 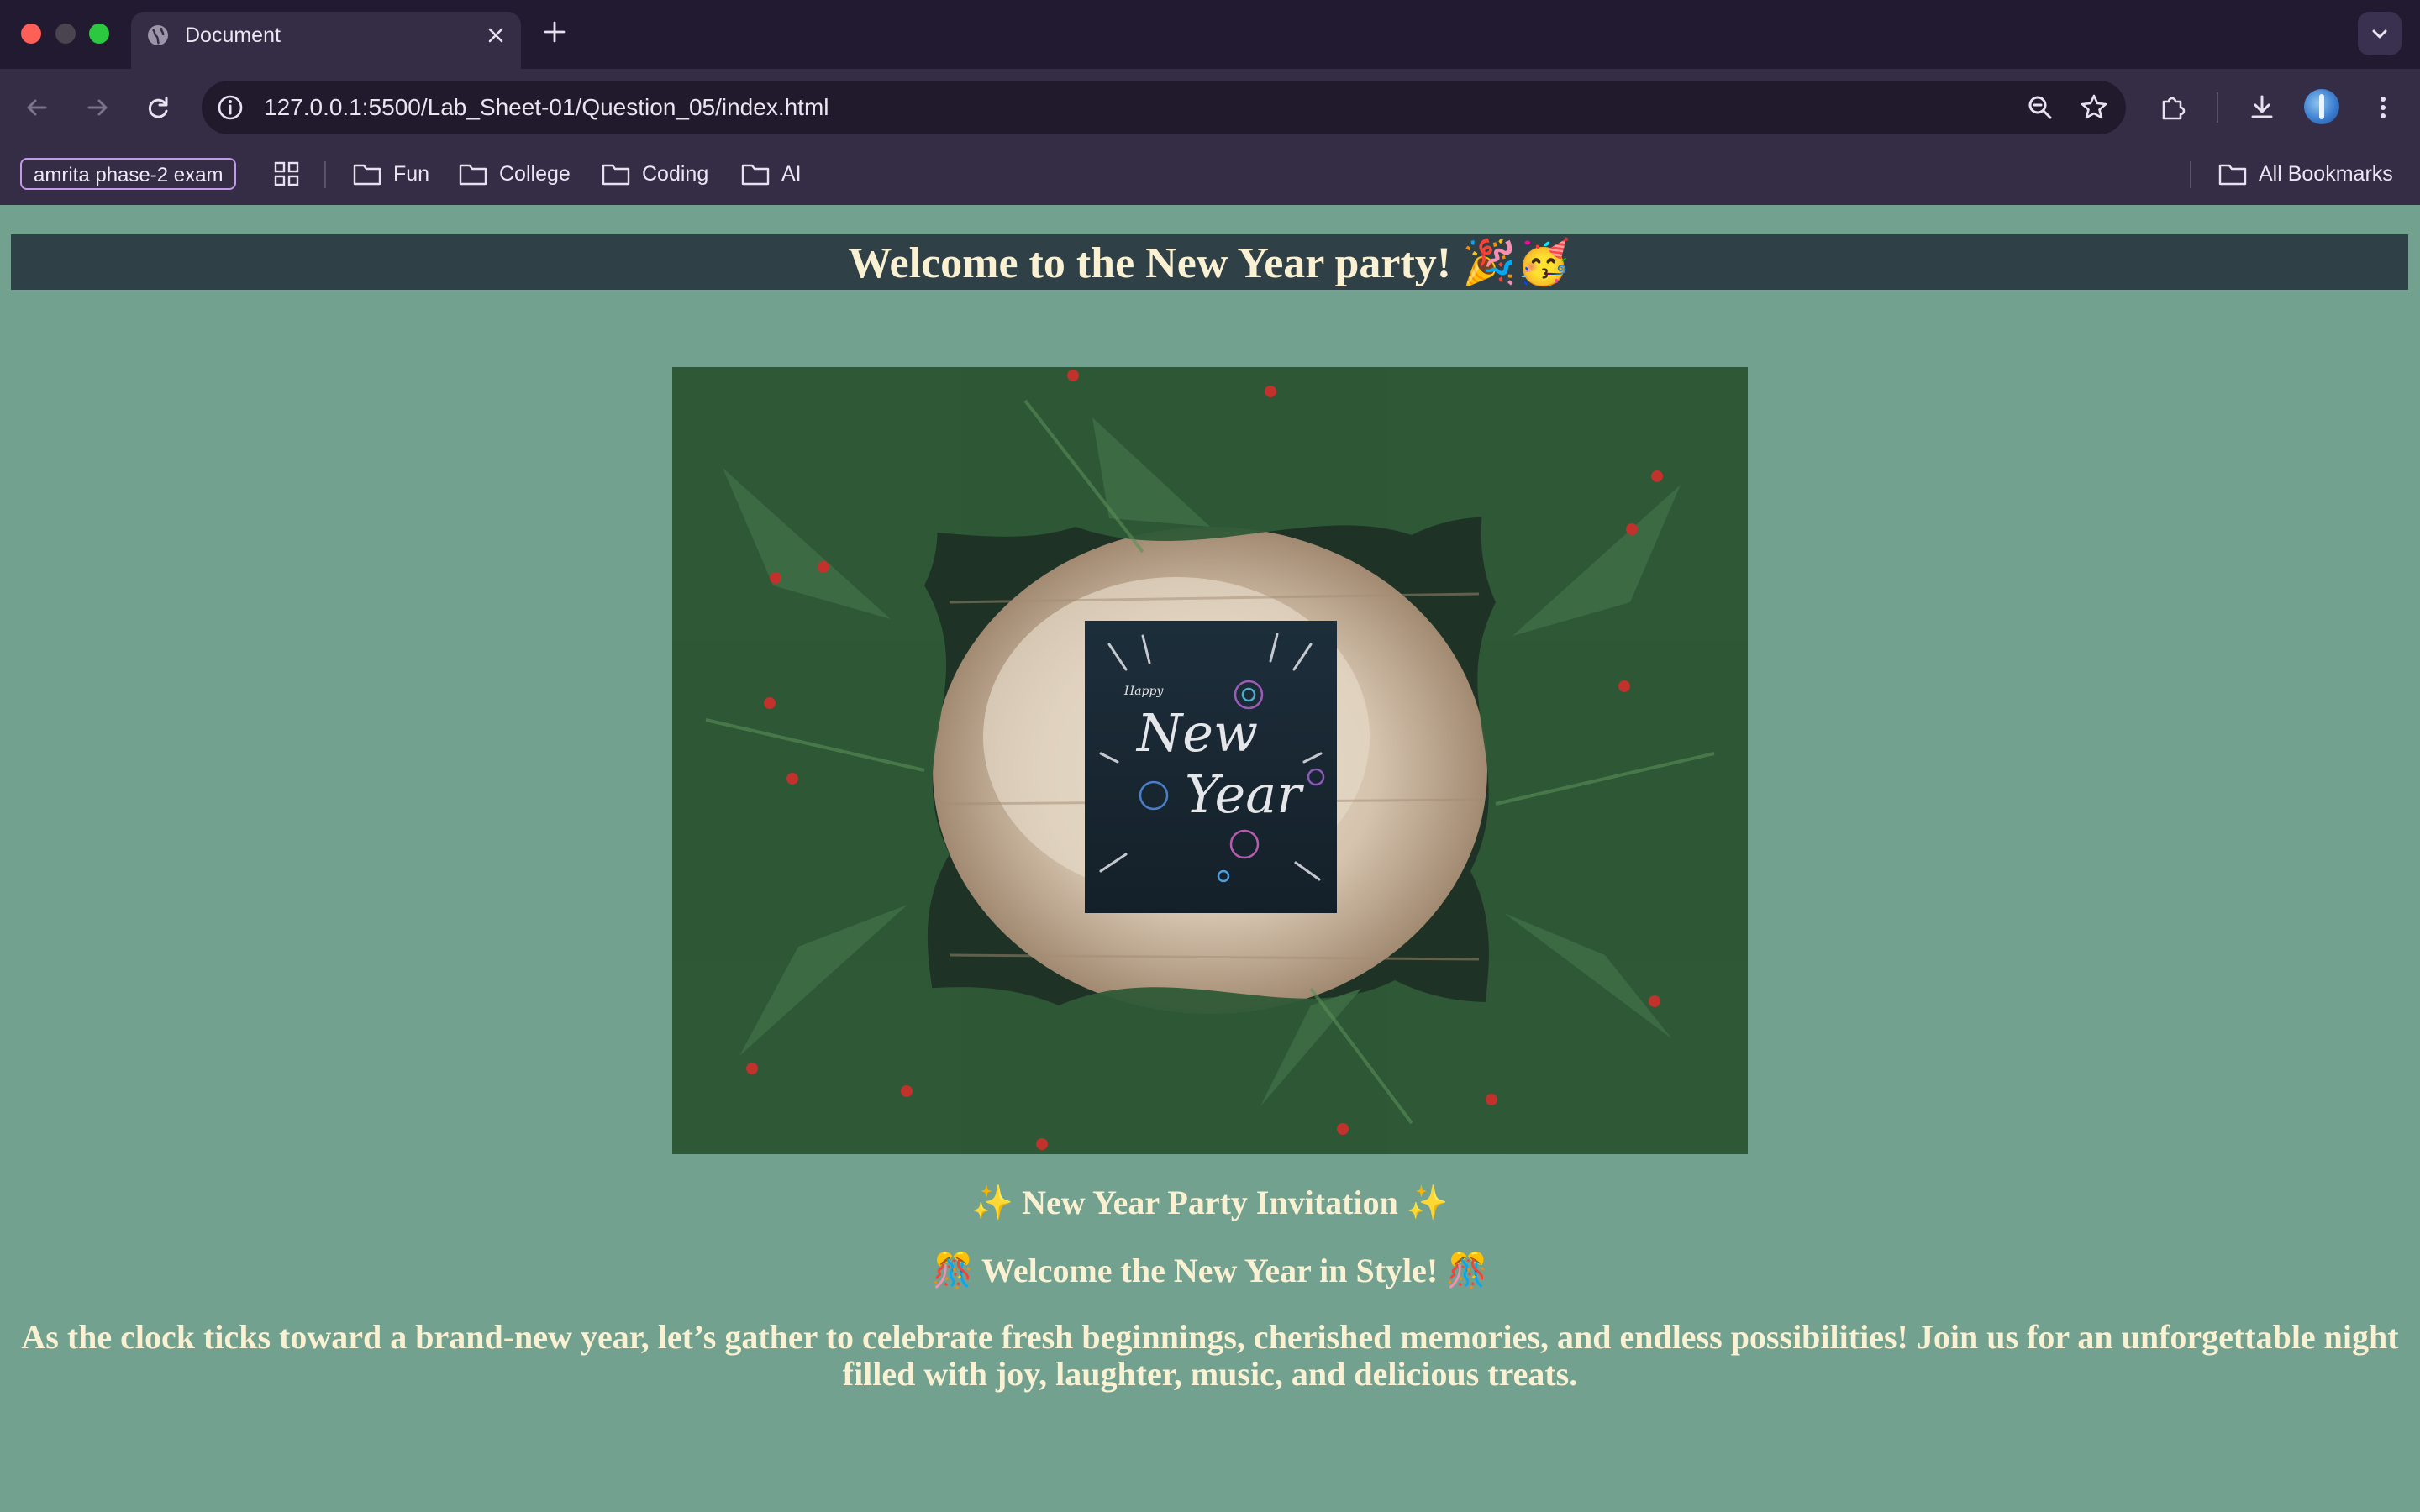 What do you see at coordinates (771, 174) in the screenshot?
I see `bookmark-folder-ai: AI` at bounding box center [771, 174].